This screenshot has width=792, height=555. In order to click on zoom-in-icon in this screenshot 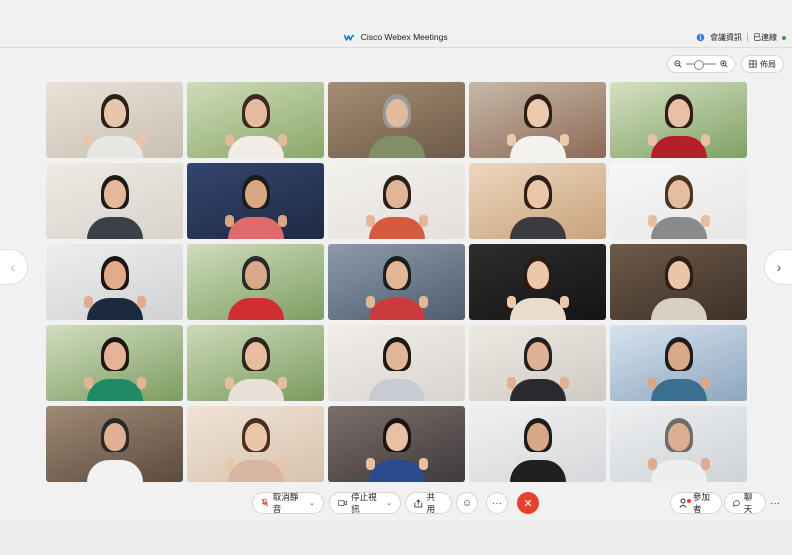, I will do `click(724, 64)`.